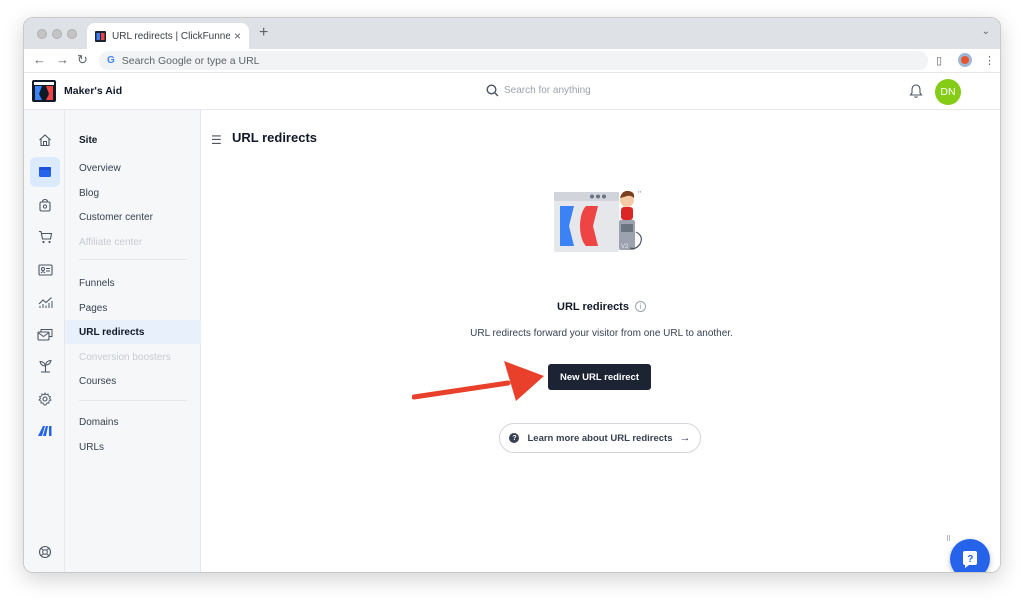 This screenshot has width=1024, height=601. What do you see at coordinates (45, 302) in the screenshot?
I see `analytics-icon` at bounding box center [45, 302].